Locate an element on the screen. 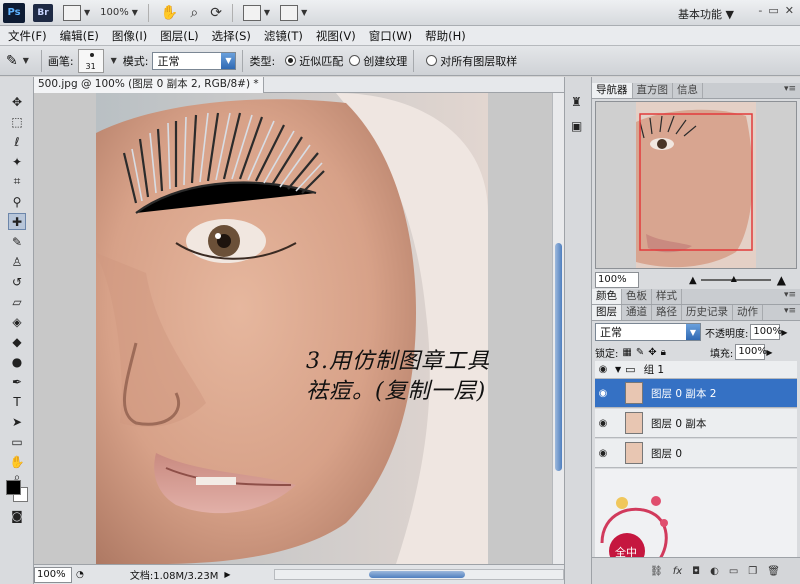  horizontal-scrollbar is located at coordinates (419, 574).